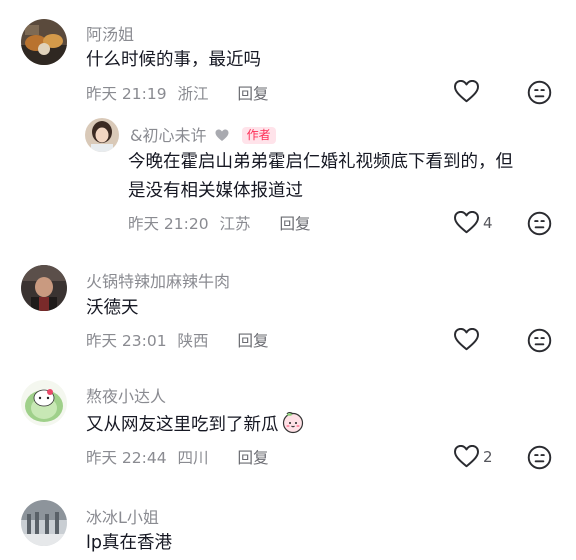 The image size is (576, 560). I want to click on comment-meta: 昨天 21:19 浙江 回复, so click(180, 93).